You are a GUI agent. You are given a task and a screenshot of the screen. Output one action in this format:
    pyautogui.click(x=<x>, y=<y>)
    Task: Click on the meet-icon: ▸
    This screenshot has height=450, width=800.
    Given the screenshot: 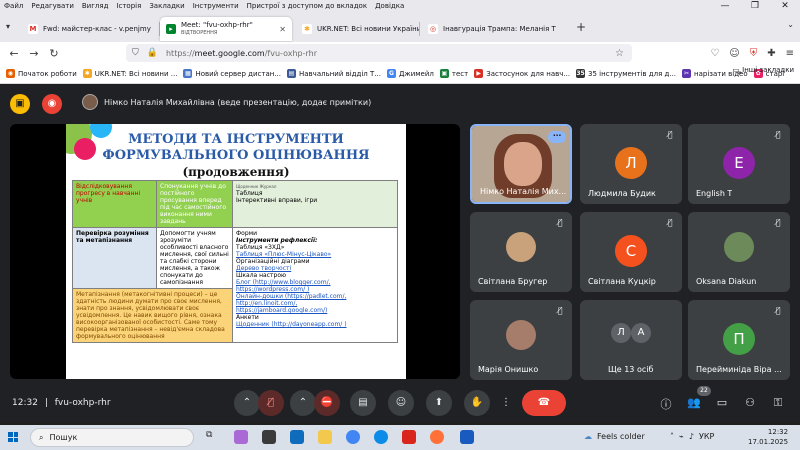 What is the action you would take?
    pyautogui.click(x=171, y=29)
    